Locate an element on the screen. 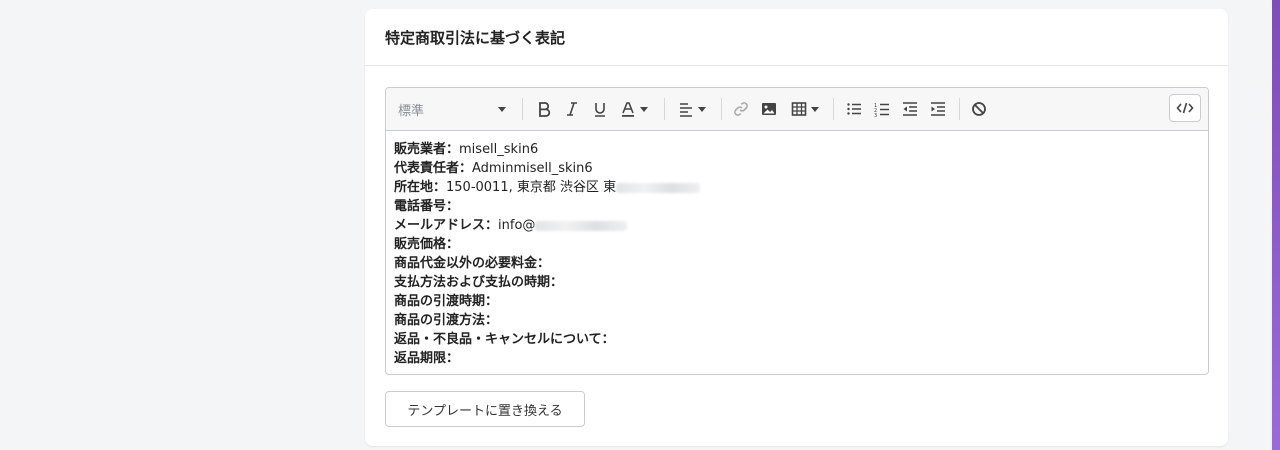 Image resolution: width=1280 pixels, height=450 pixels. bold-icon is located at coordinates (545, 109).